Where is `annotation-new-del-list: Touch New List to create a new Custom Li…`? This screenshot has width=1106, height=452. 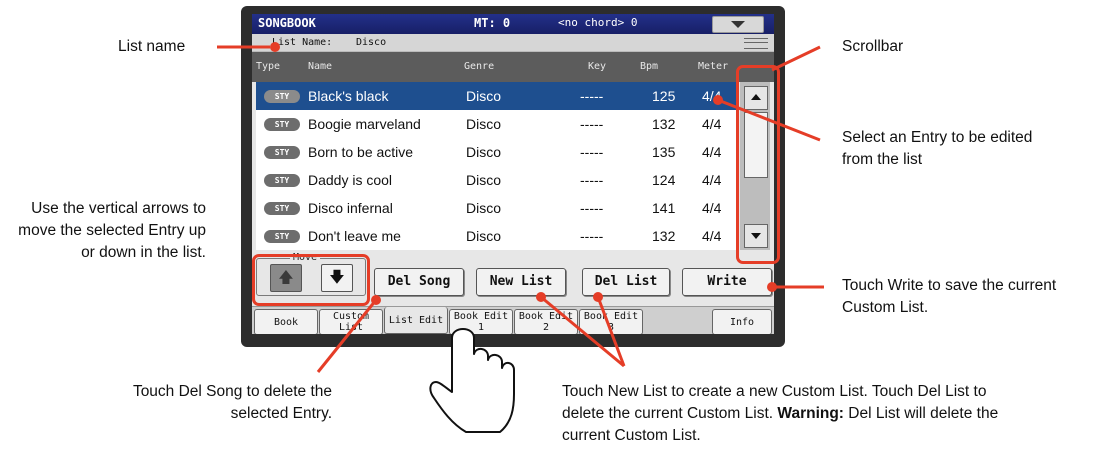 annotation-new-del-list: Touch New List to create a new Custom Li… is located at coordinates (787, 414).